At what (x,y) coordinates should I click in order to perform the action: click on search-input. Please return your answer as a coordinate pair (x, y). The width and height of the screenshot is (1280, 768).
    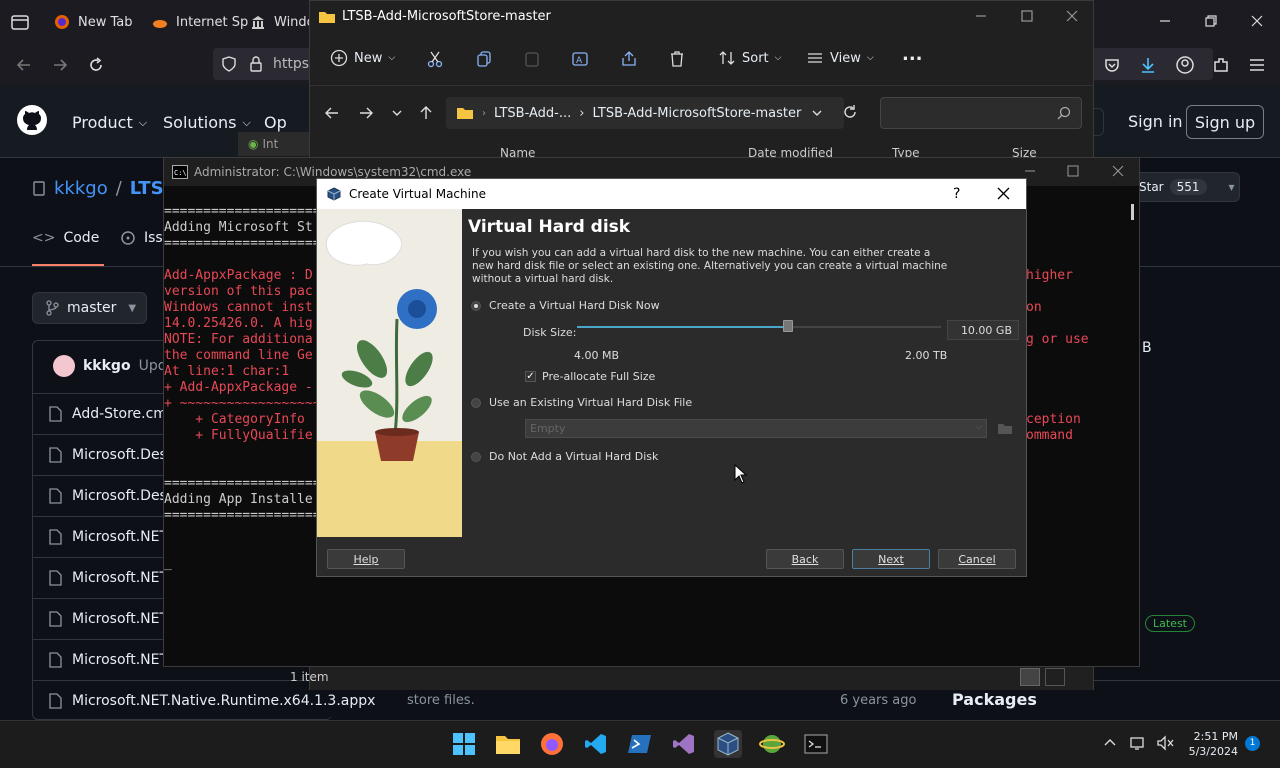
    Looking at the image, I should click on (981, 113).